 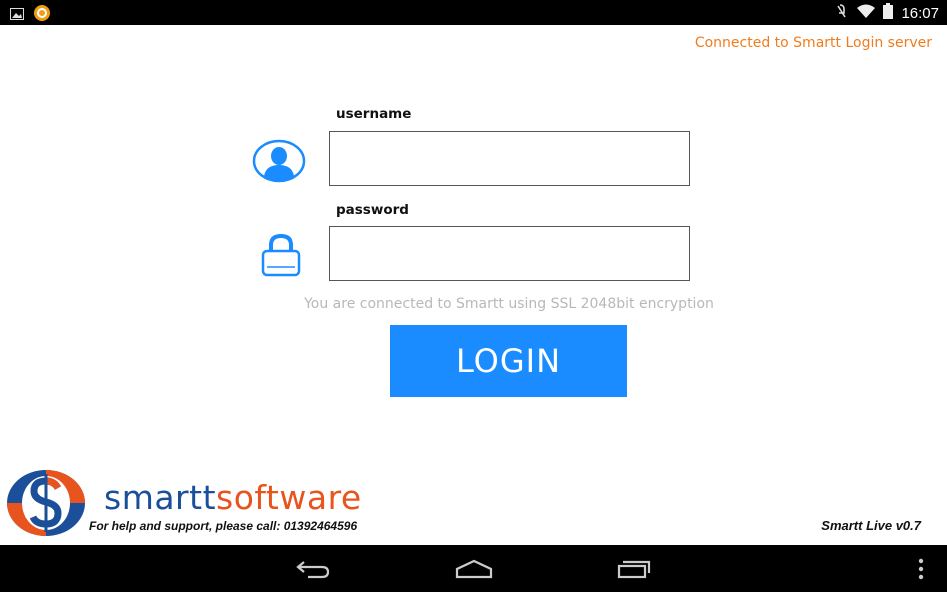 I want to click on connection-status: Connected to Smartt Login server, so click(x=813, y=43).